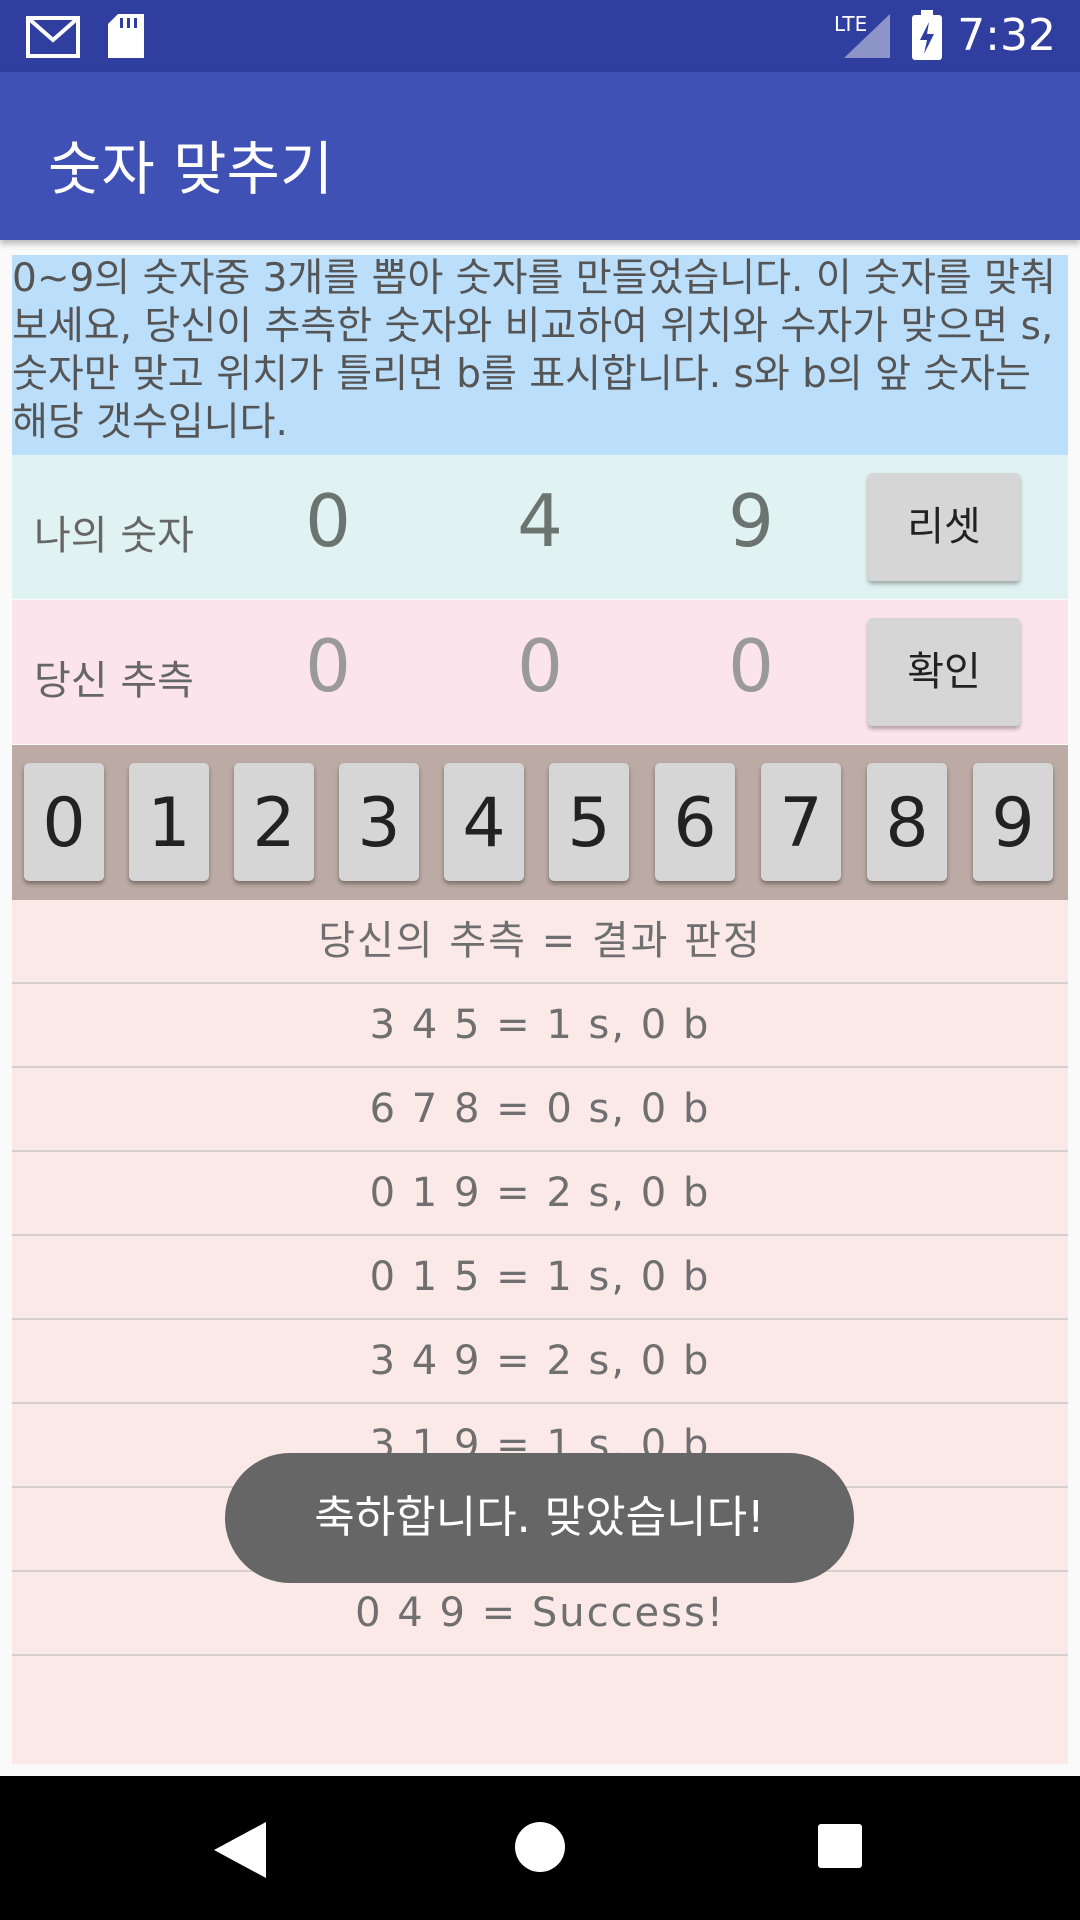 The width and height of the screenshot is (1080, 1920). I want to click on guess-digit-3: 0, so click(751, 666).